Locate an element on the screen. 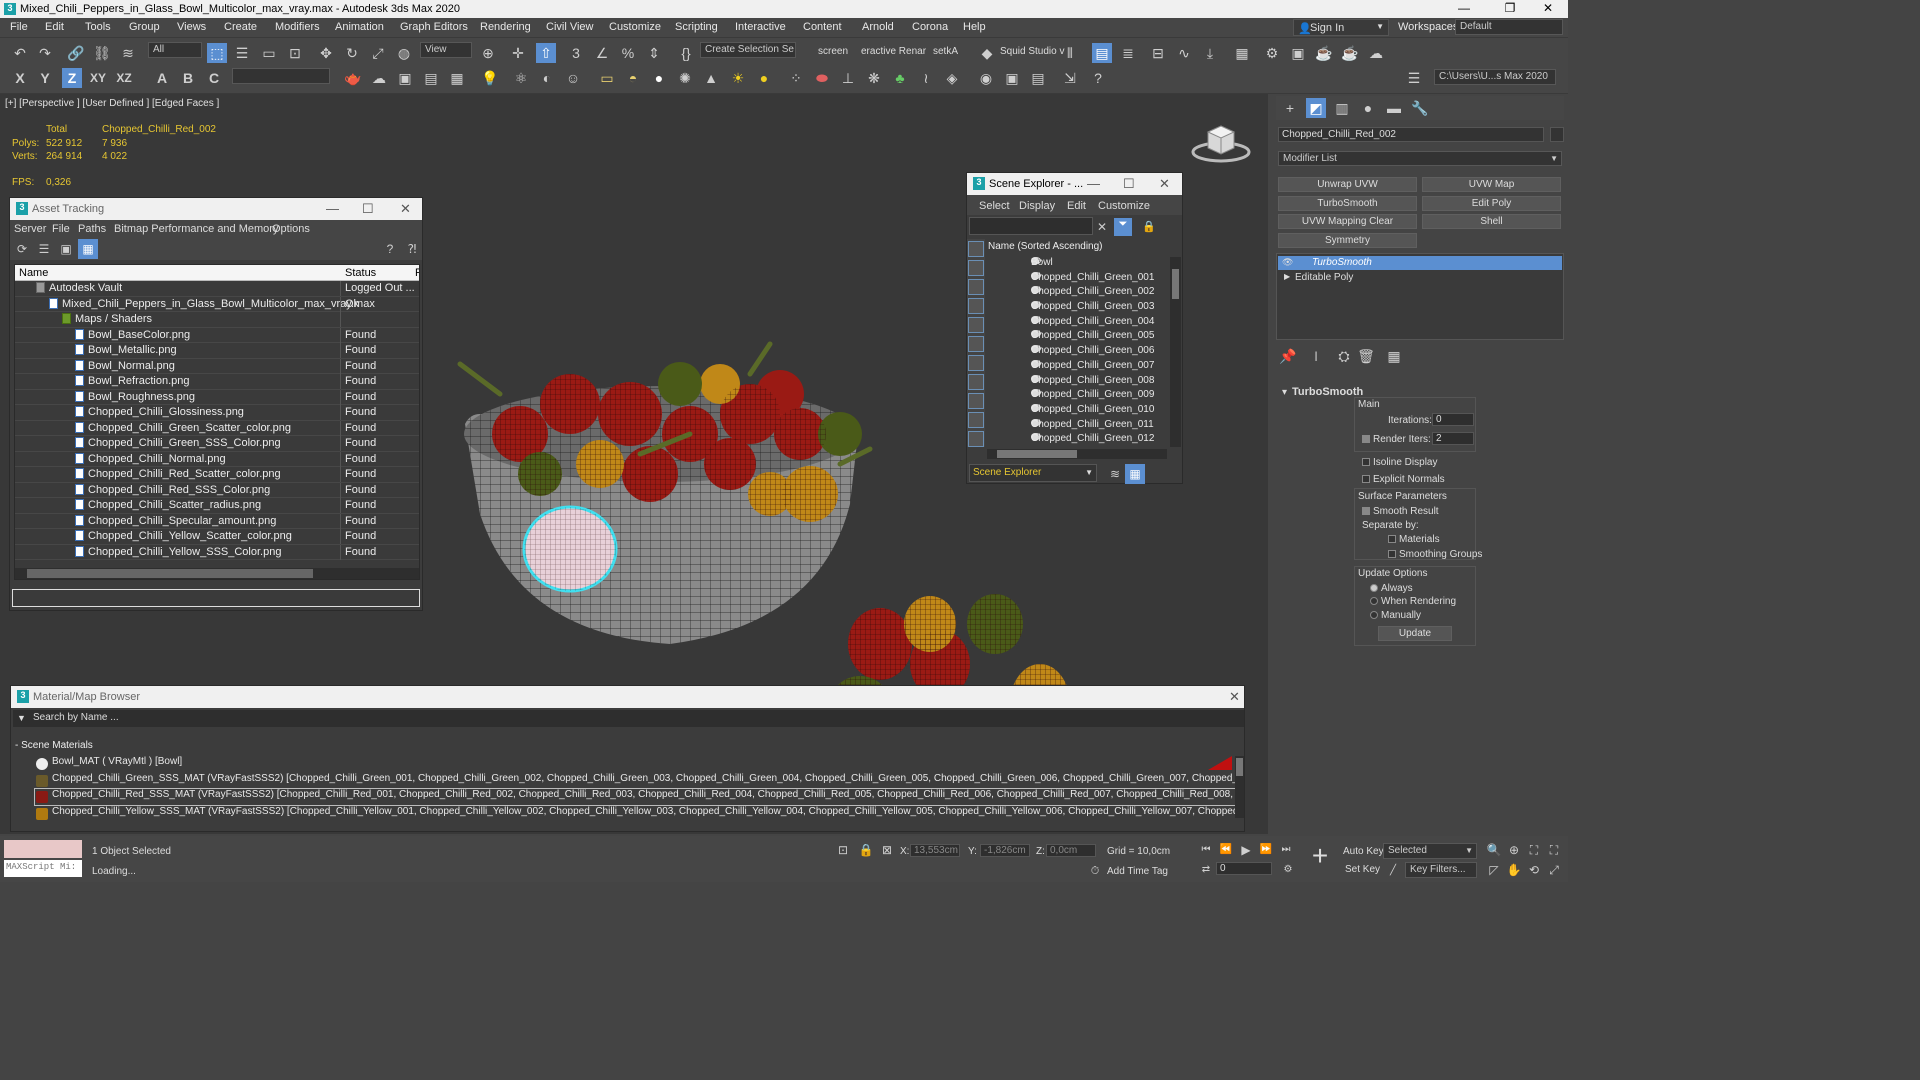 The width and height of the screenshot is (1920, 1080). explicit-normals-checkbox: Explicit Normals is located at coordinates (1403, 479).